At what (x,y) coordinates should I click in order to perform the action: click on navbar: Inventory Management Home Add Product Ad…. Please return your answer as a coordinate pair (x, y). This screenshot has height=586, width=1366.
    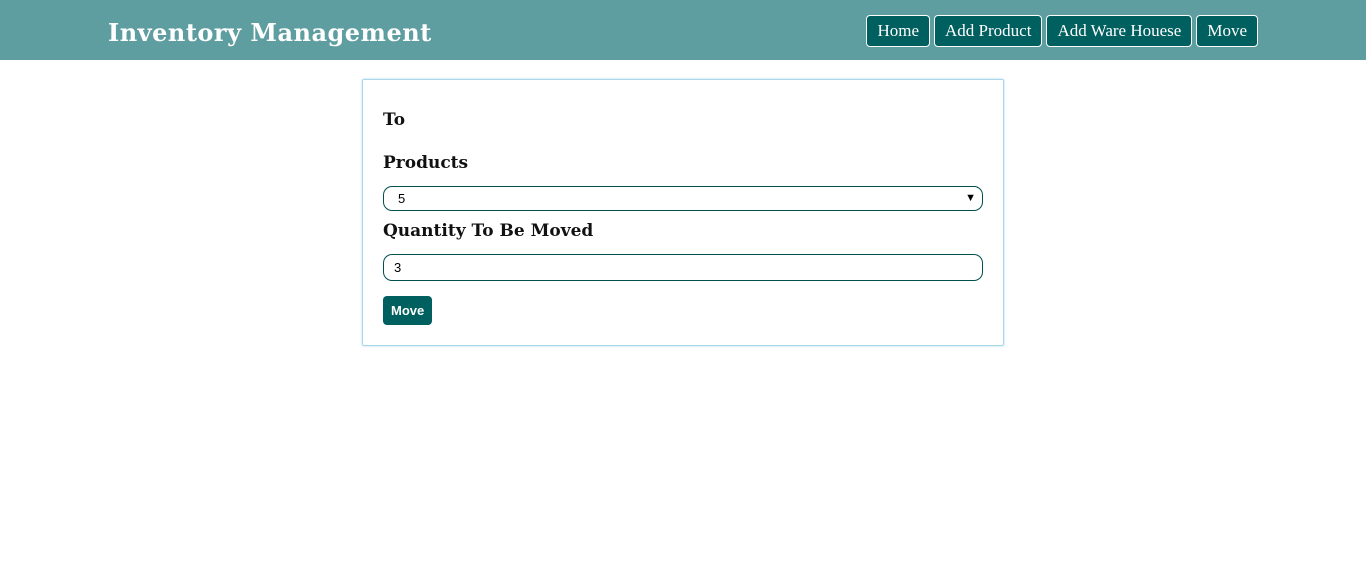
    Looking at the image, I should click on (683, 30).